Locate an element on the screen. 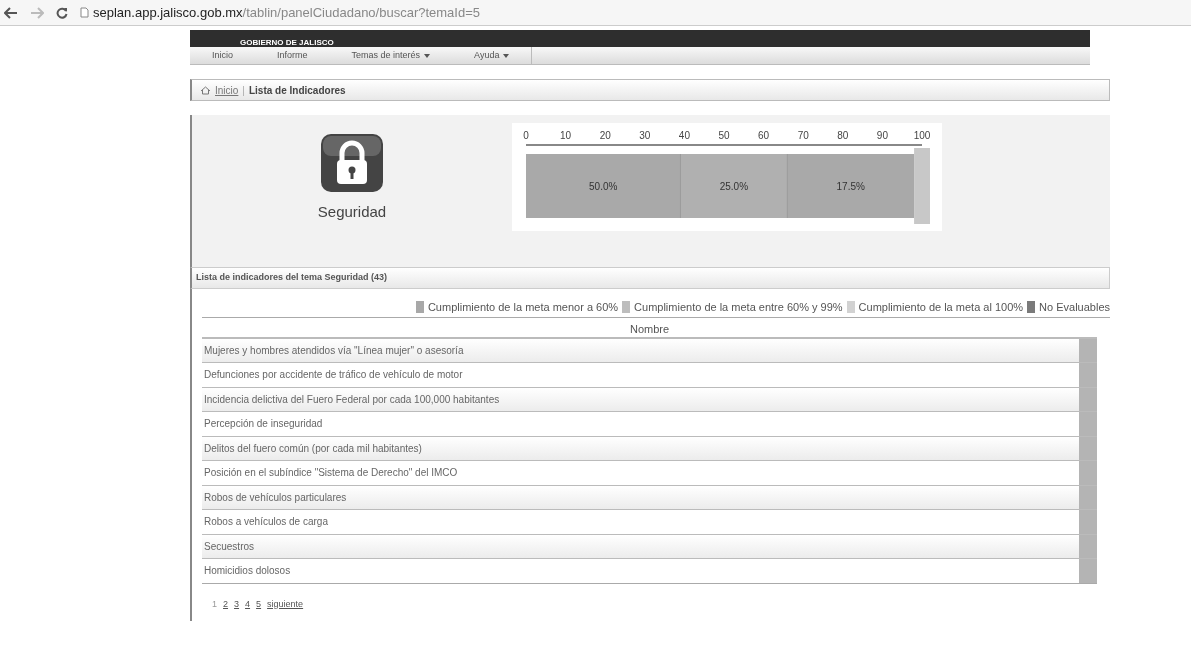 This screenshot has width=1191, height=657. data-label: 25.0% is located at coordinates (734, 186).